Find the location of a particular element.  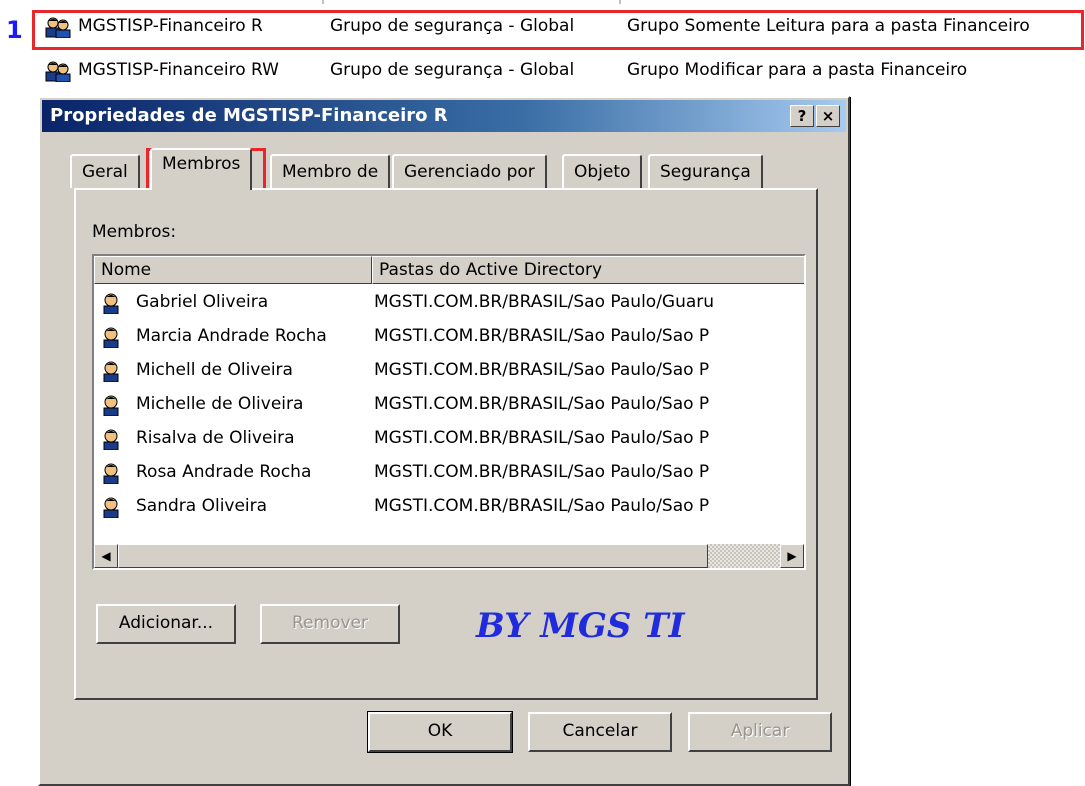

remove-button: Remover is located at coordinates (330, 624).